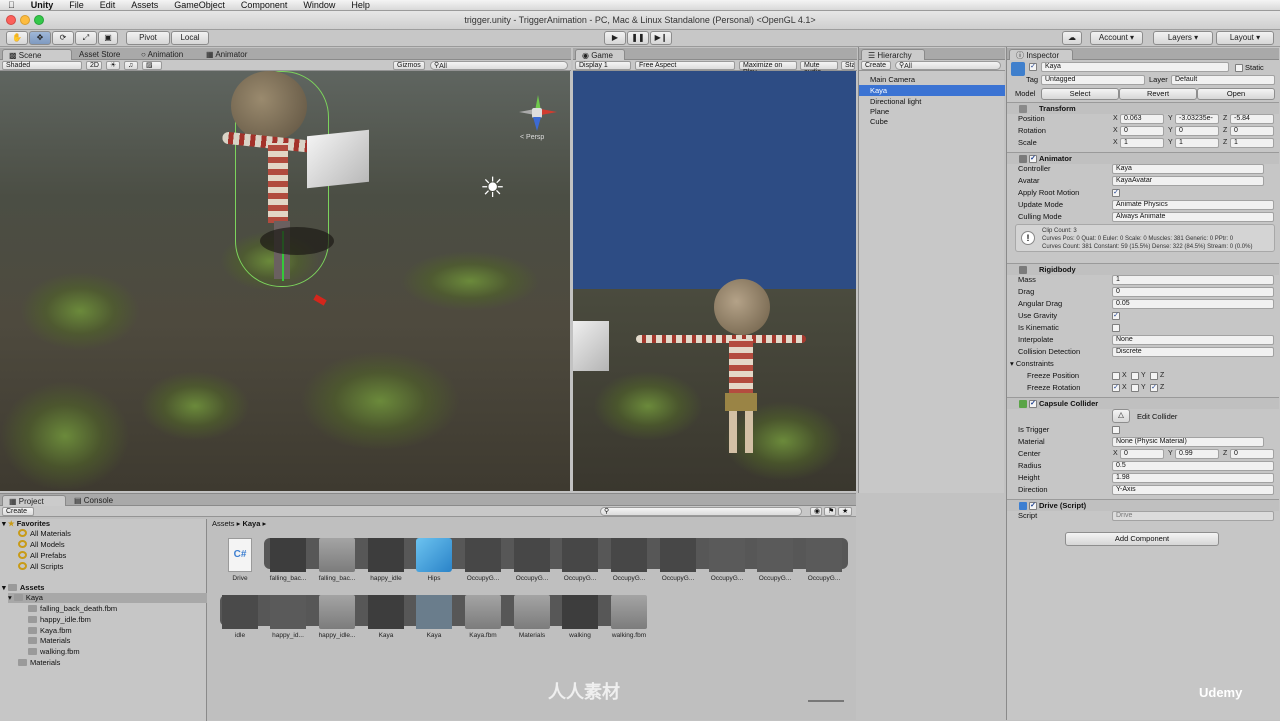  Describe the element at coordinates (23, 588) in the screenshot. I see `assets-folder: ▾ Assets` at that location.